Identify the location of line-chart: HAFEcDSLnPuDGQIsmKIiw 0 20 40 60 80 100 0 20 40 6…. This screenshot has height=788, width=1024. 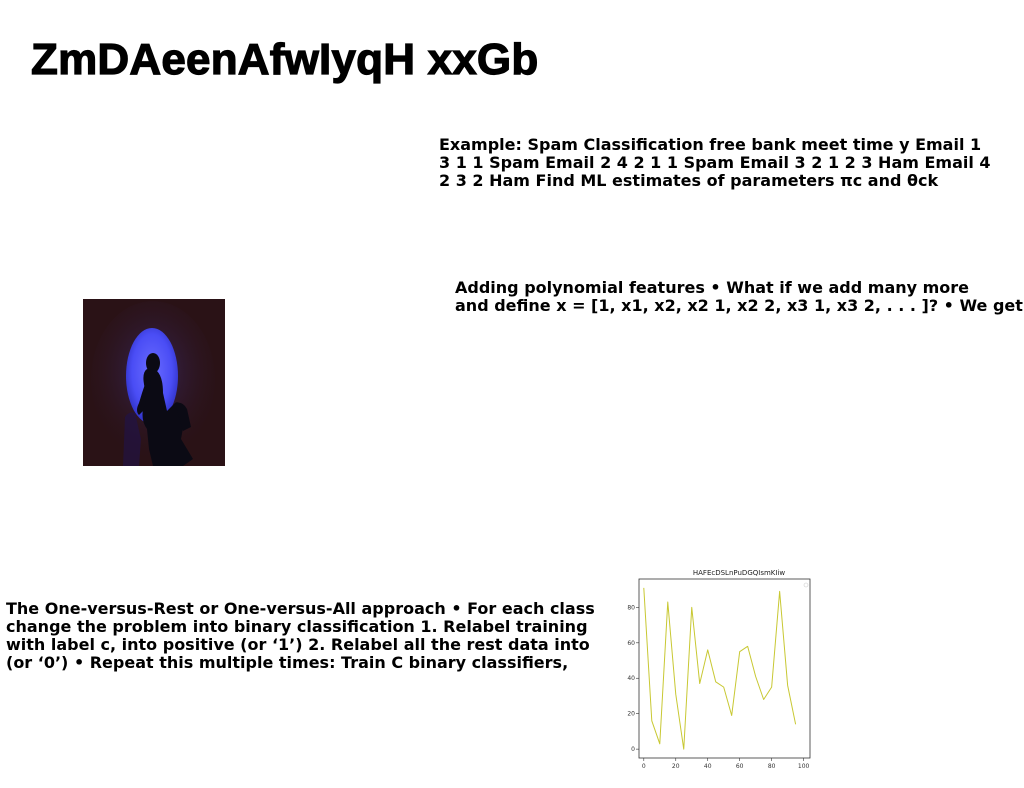
(722, 669).